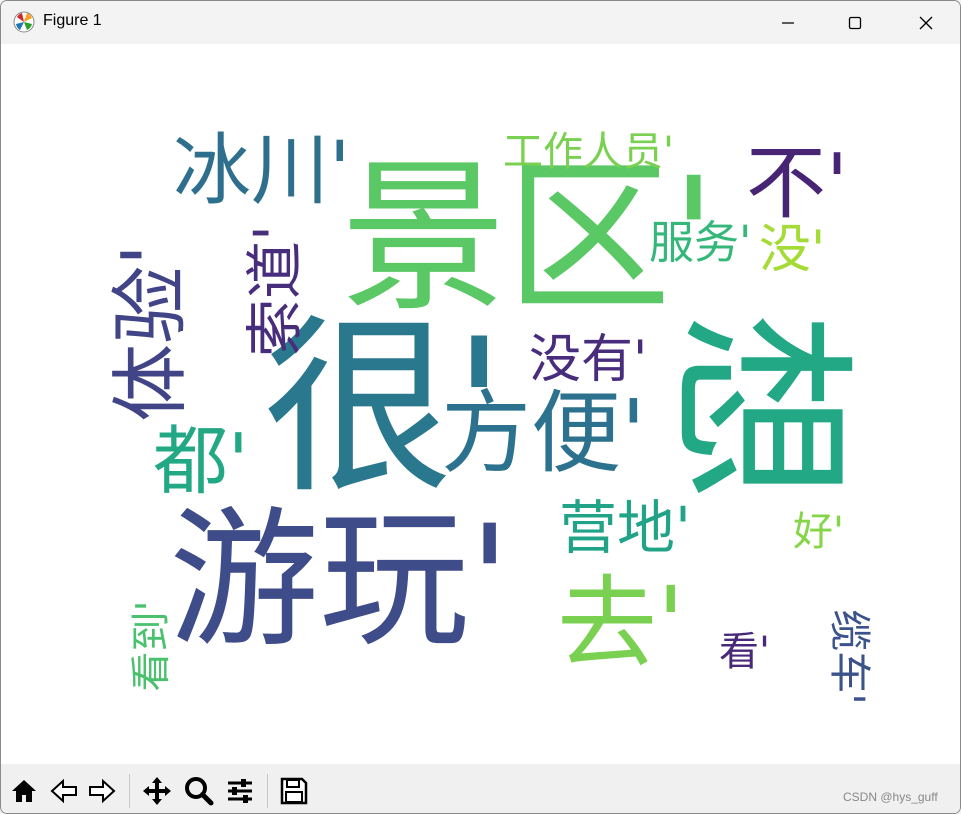  What do you see at coordinates (890, 797) in the screenshot?
I see `watermark: CSDN @hys_guff` at bounding box center [890, 797].